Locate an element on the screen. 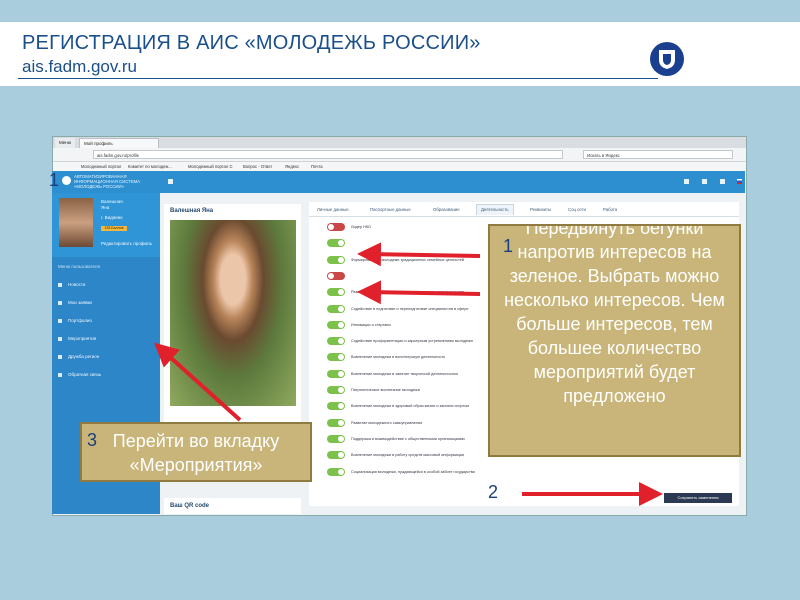 This screenshot has height=600, width=800. instruction-callout-3: Перейти во вкладку «Мероприятия» is located at coordinates (196, 452).